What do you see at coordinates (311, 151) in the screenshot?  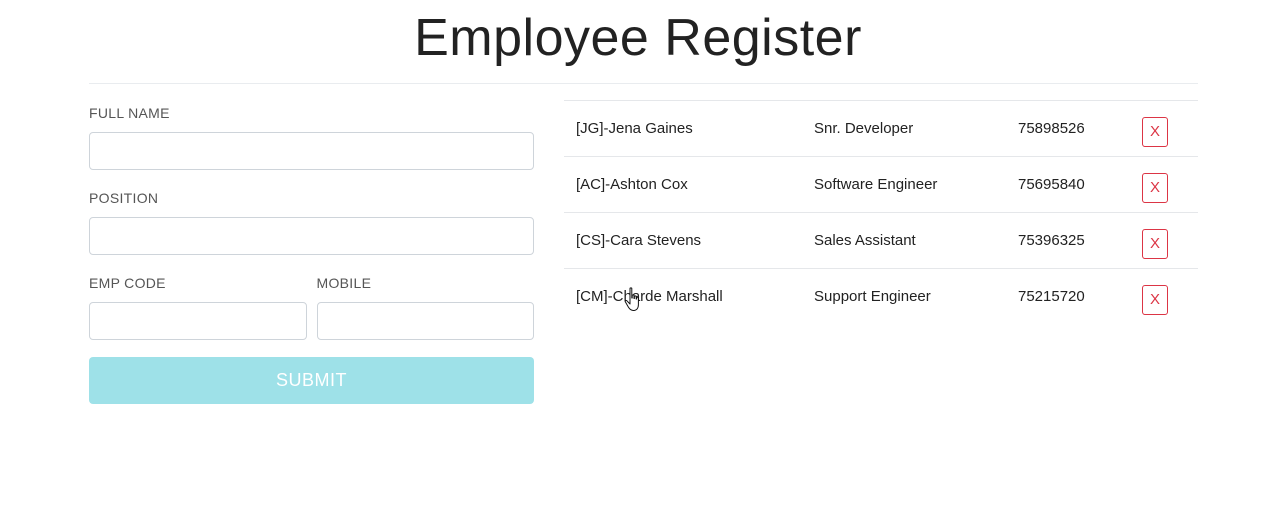 I see `full-name-input` at bounding box center [311, 151].